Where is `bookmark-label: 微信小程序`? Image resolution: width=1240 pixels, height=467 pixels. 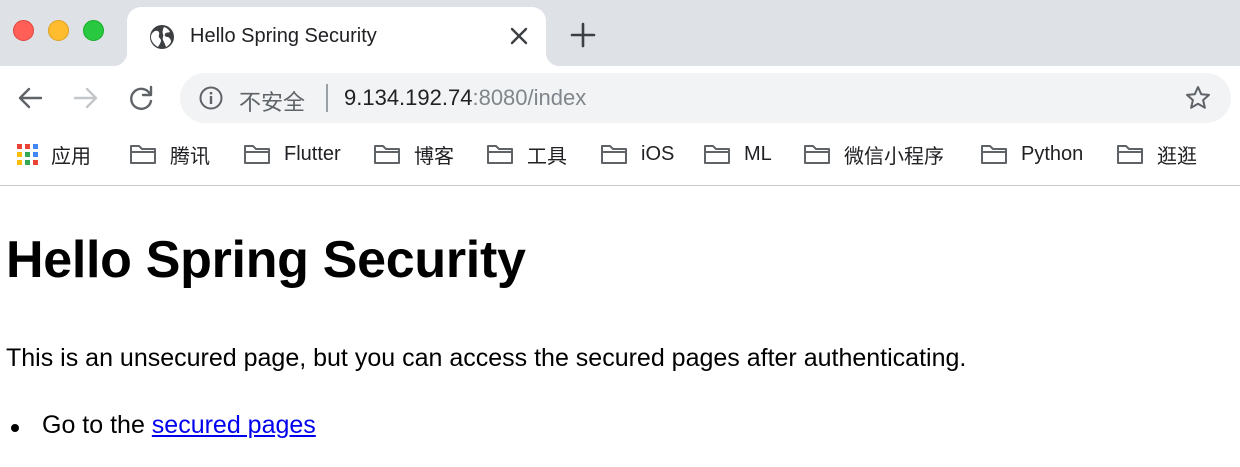 bookmark-label: 微信小程序 is located at coordinates (894, 156).